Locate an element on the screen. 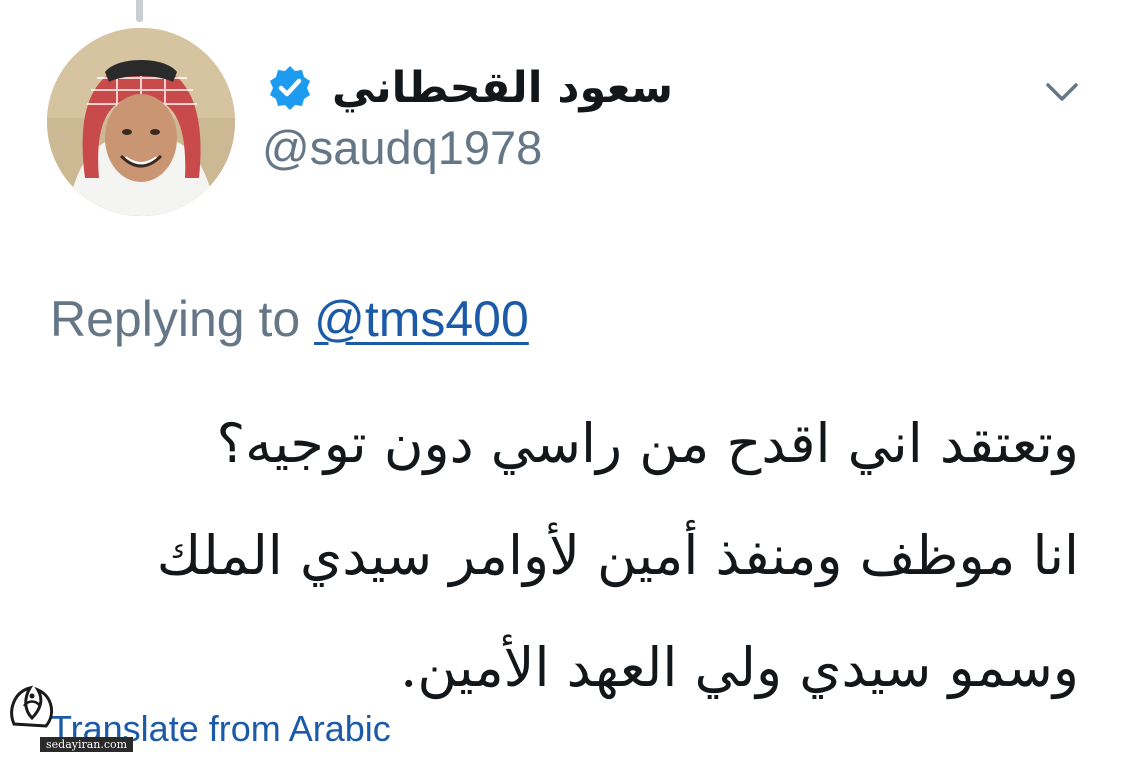 This screenshot has width=1125, height=759. tweet-line: انا موظف ومنفذ أمين لأوامر سيدي الملك is located at coordinates (617, 555).